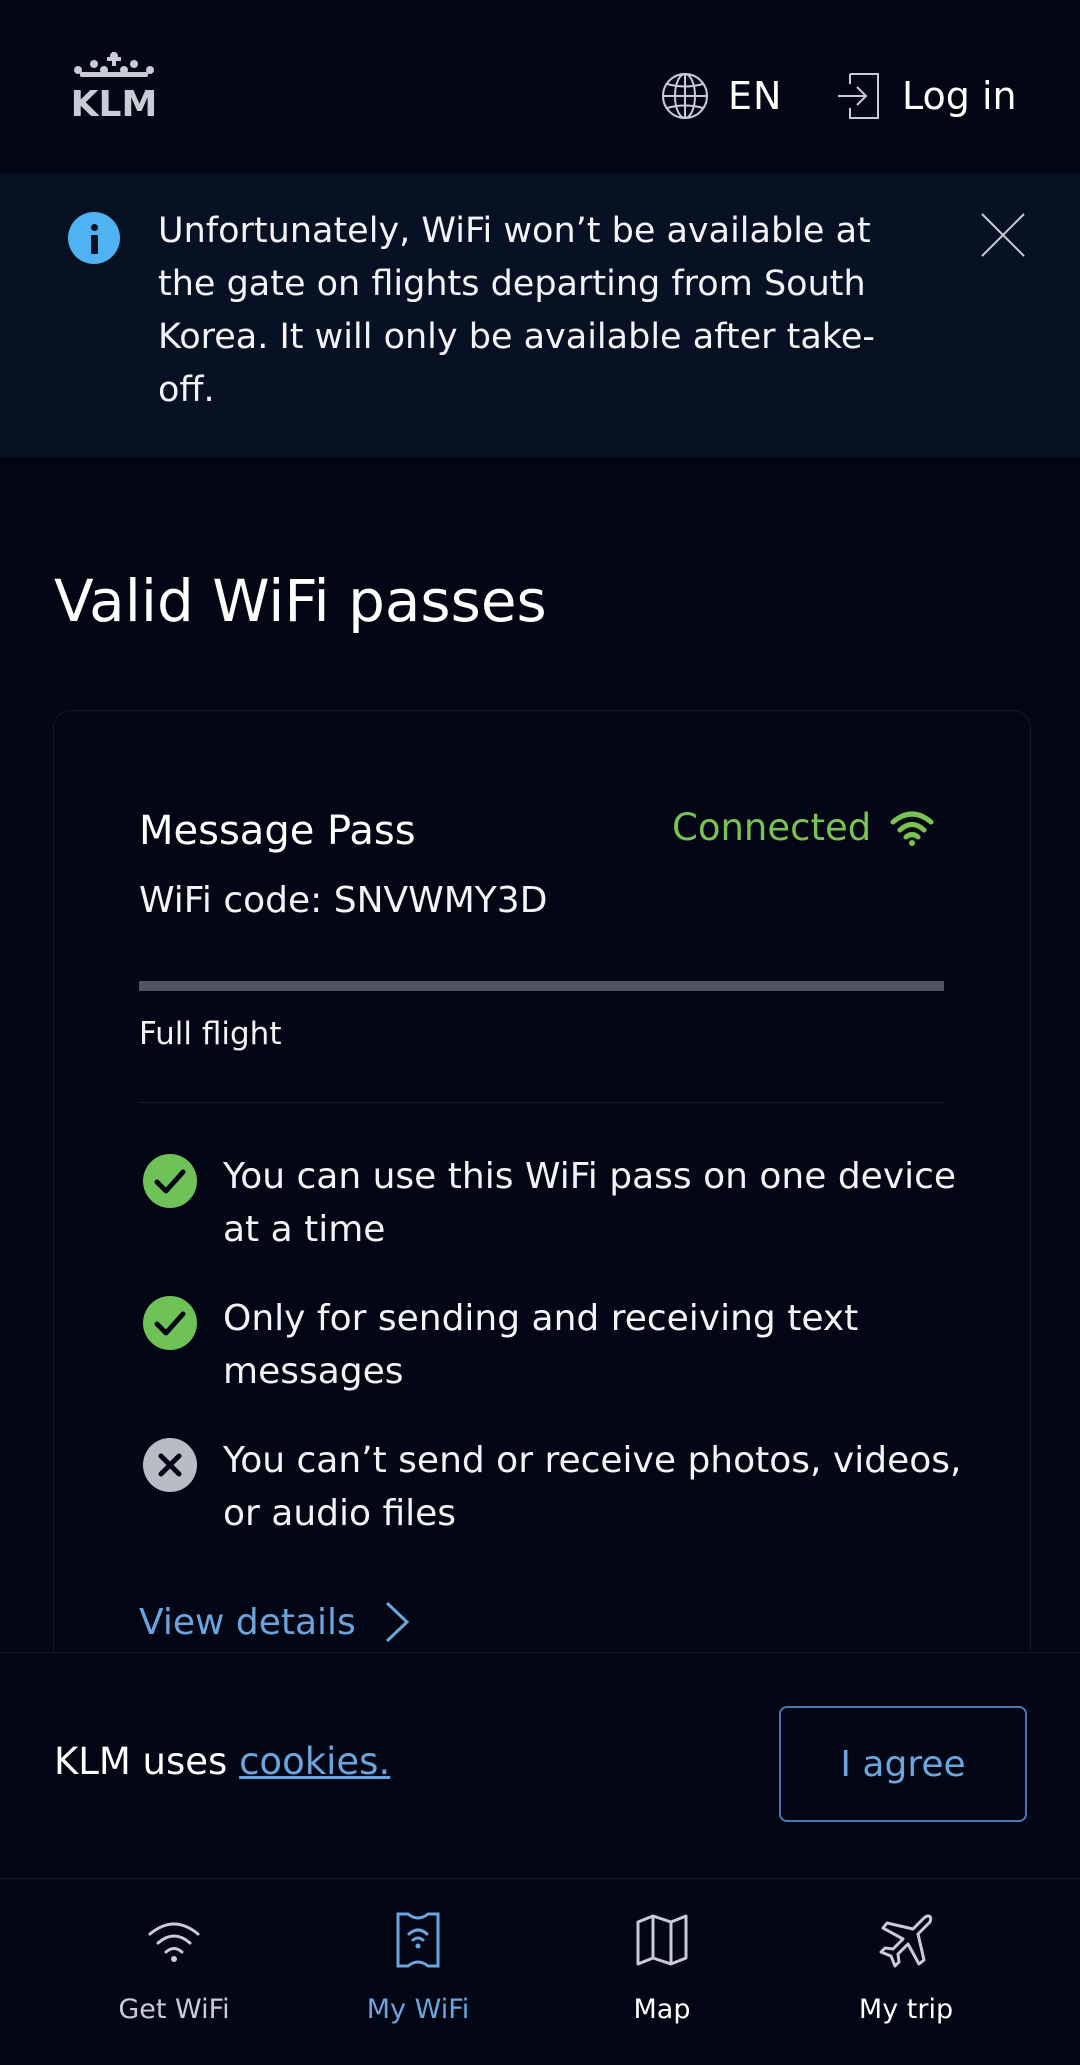  I want to click on cookie-prefix: KLM uses, so click(147, 1761).